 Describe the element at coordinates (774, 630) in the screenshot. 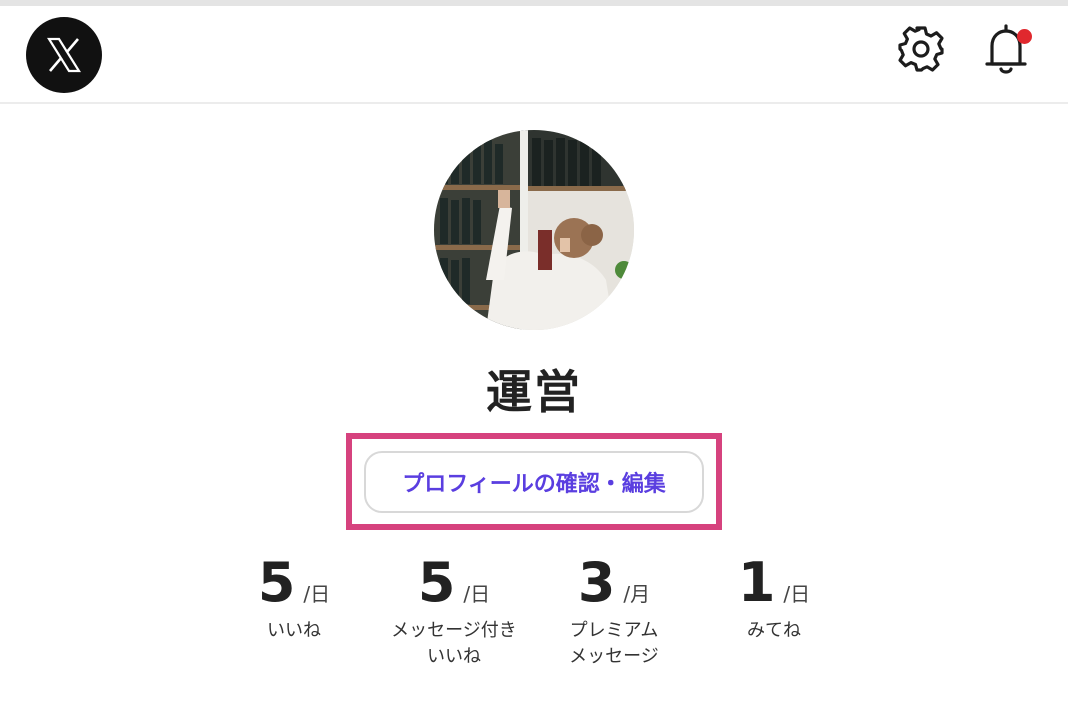

I see `stat-label: みてね` at that location.